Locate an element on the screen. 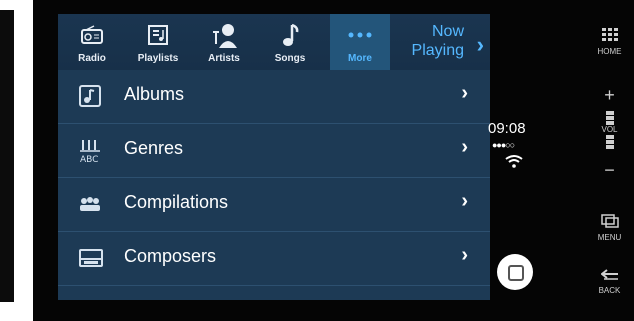 The image size is (634, 321). hardware-button-rail: HOME + VOL − MENU BACK is located at coordinates (609, 160).